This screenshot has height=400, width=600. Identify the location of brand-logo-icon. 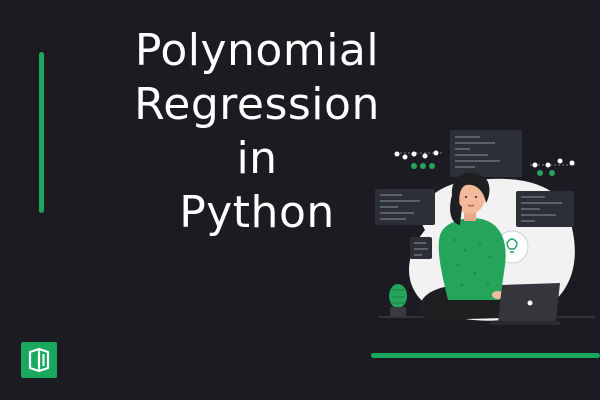
(39, 360).